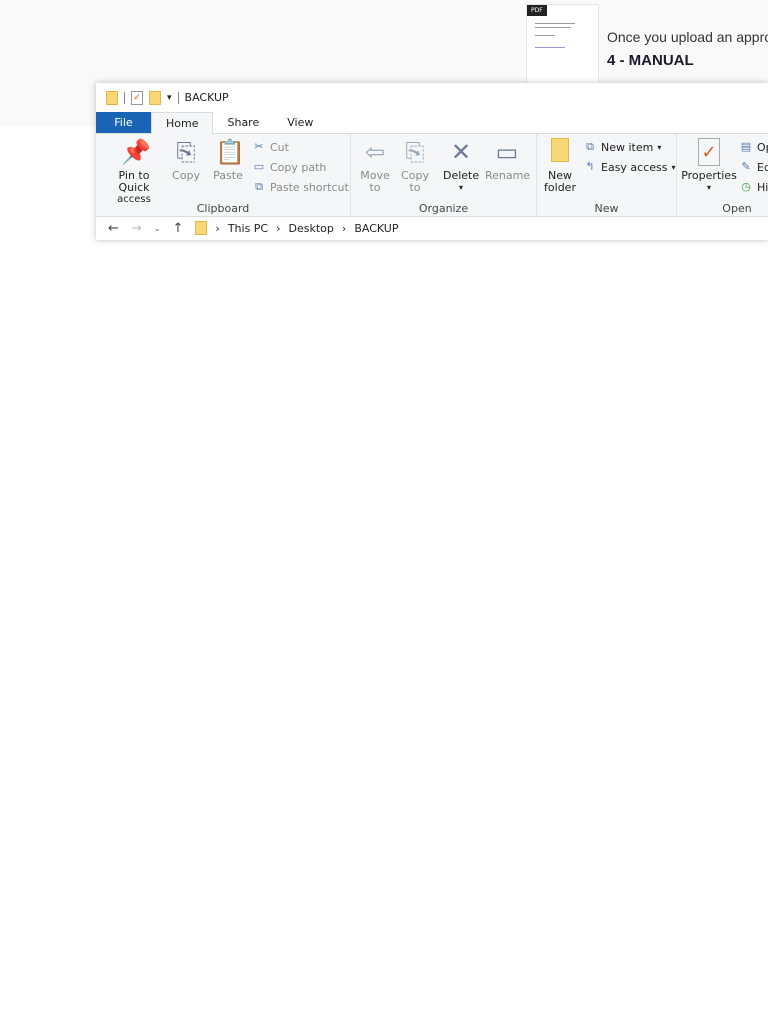 This screenshot has width=768, height=1024. Describe the element at coordinates (228, 175) in the screenshot. I see `label: Paste` at that location.